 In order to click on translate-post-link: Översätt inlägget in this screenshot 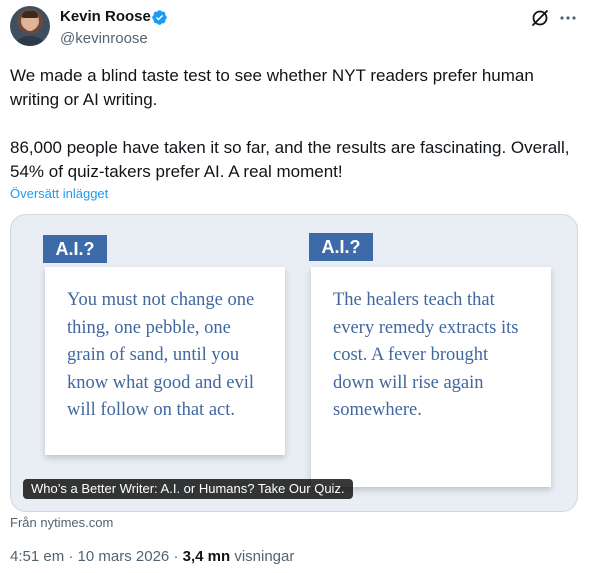, I will do `click(59, 193)`.